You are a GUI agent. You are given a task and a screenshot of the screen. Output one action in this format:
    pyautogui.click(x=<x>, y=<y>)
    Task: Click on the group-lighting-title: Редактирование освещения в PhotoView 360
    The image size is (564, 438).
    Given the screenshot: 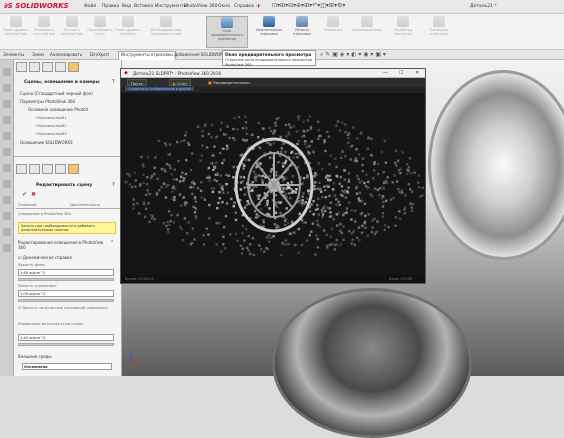 What is the action you would take?
    pyautogui.click(x=61, y=245)
    